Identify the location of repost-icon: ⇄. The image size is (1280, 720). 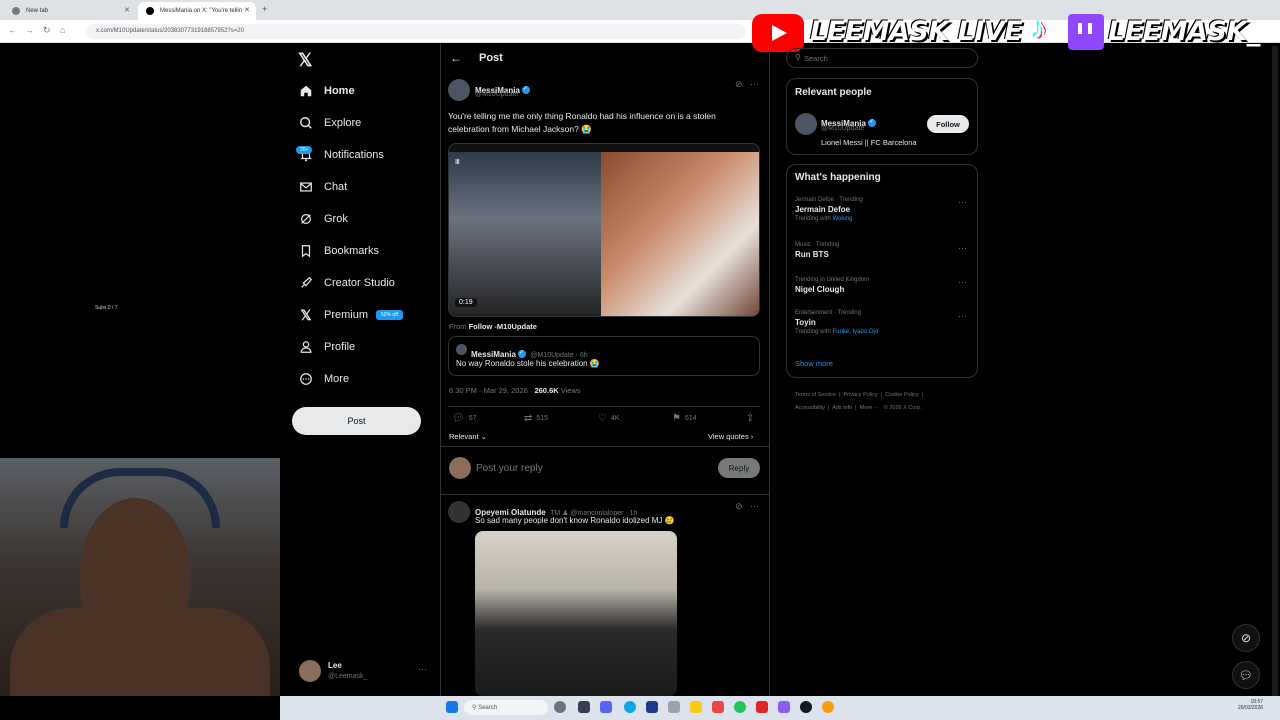
(528, 418).